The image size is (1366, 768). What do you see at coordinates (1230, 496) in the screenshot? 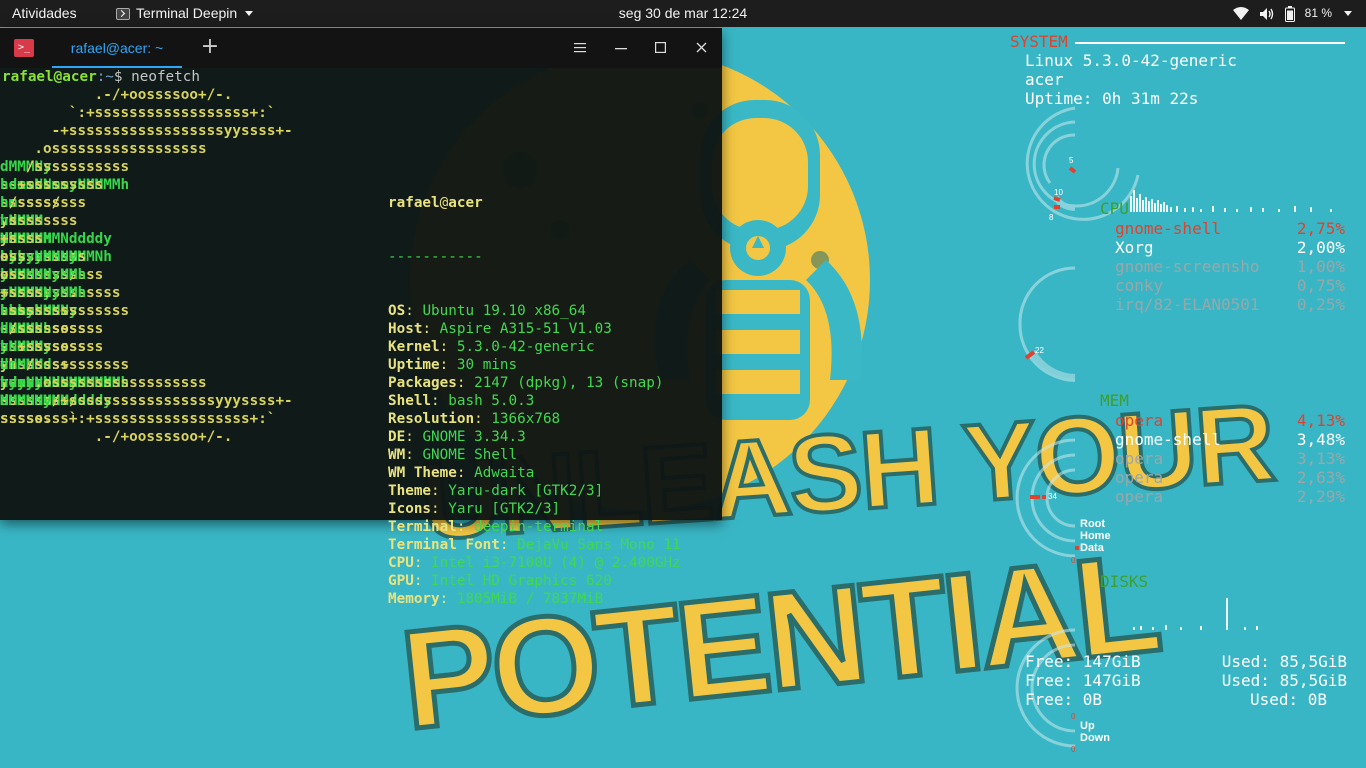
I see `process-row: opera 2,29%` at bounding box center [1230, 496].